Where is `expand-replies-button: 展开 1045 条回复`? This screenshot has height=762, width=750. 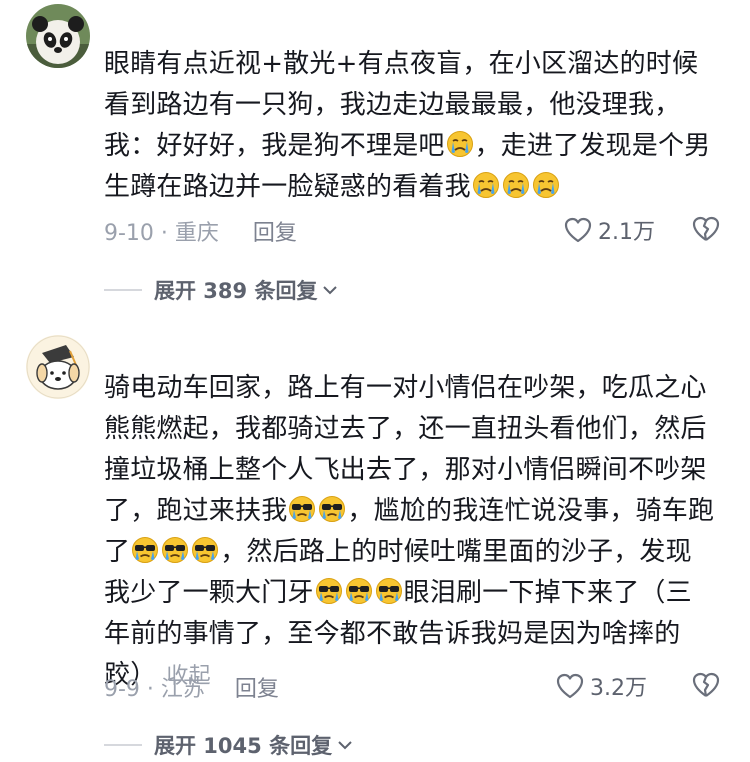 expand-replies-button: 展开 1045 条回复 is located at coordinates (229, 745).